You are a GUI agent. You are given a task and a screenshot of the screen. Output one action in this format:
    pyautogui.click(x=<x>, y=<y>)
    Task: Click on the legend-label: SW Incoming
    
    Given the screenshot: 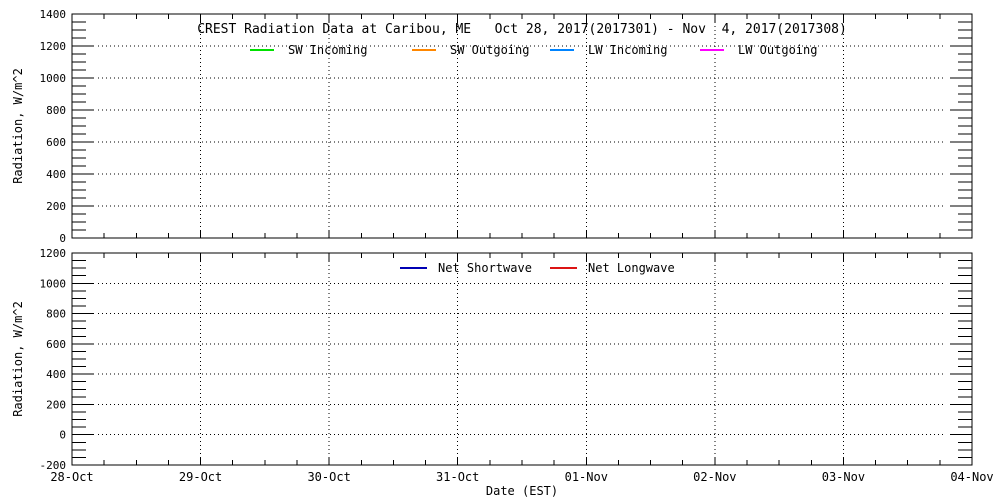 What is the action you would take?
    pyautogui.click(x=327, y=50)
    